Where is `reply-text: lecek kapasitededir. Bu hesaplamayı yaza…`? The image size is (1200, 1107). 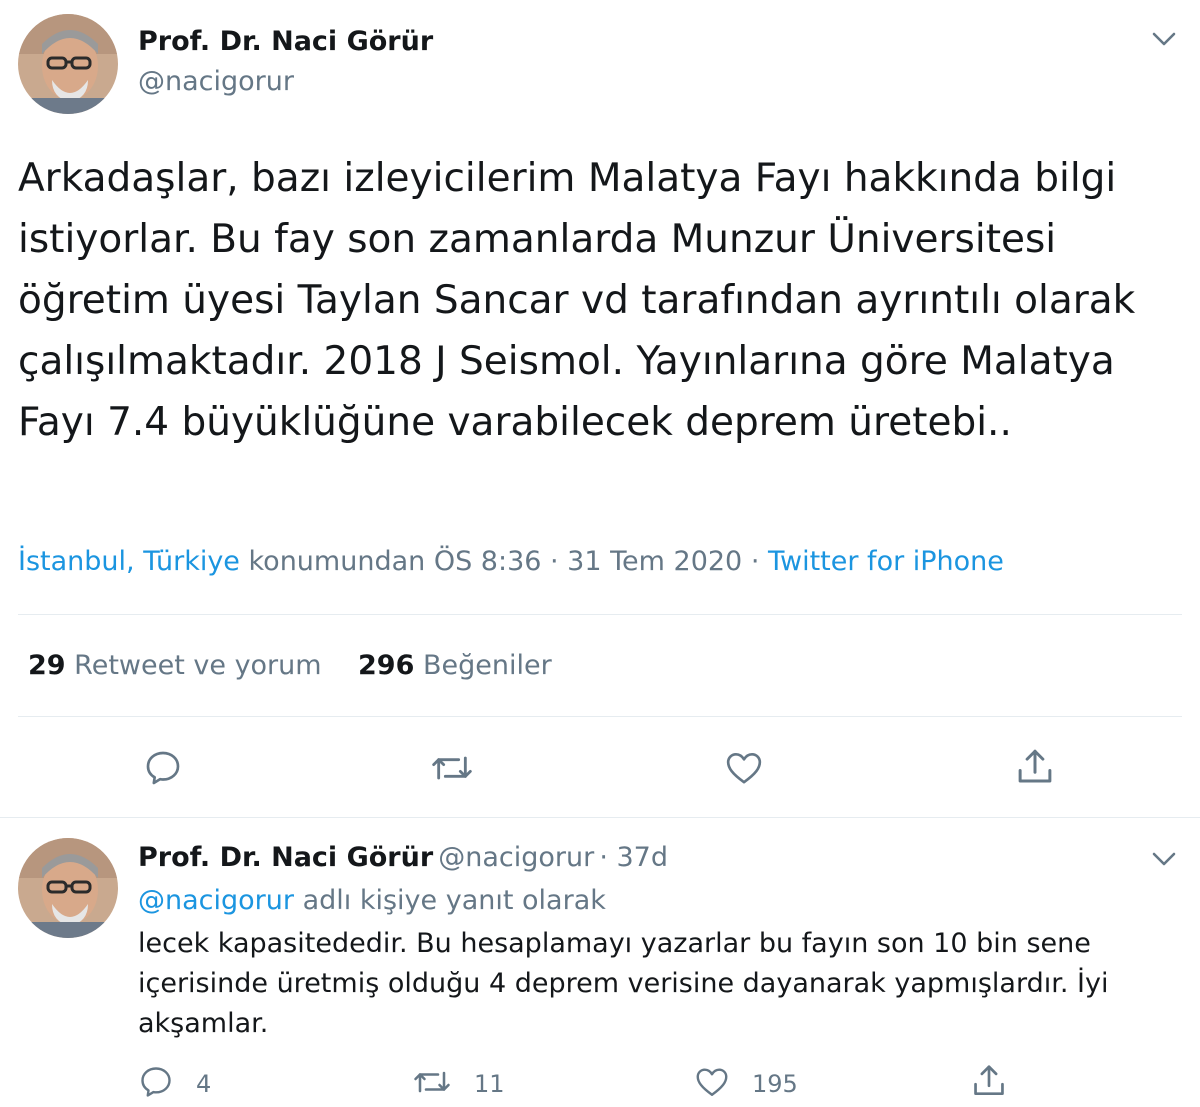
reply-text: lecek kapasitededir. Bu hesaplamayı yaza… is located at coordinates (623, 983).